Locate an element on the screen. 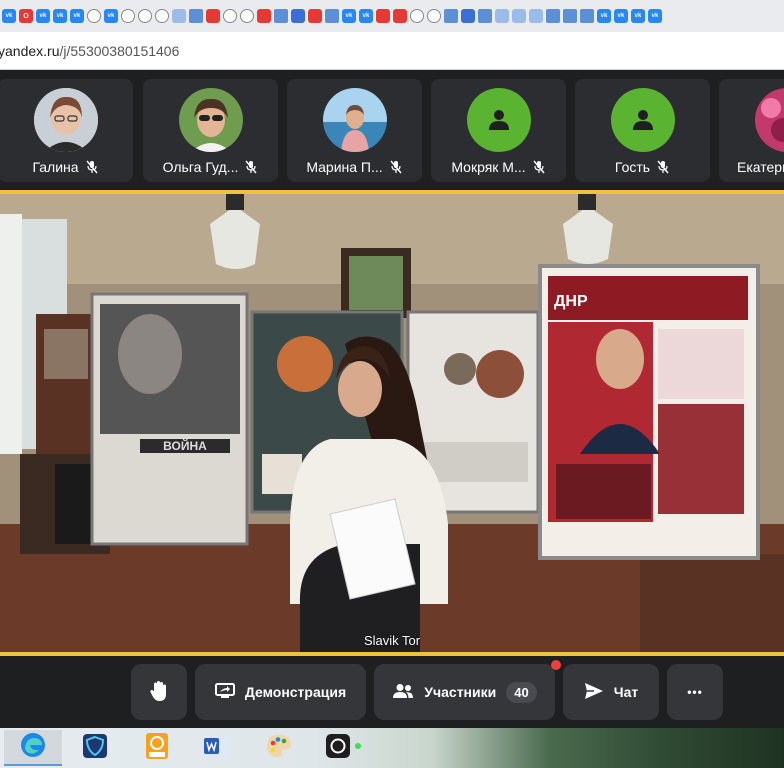  url-text: yandex.ru/j/55300380151406 is located at coordinates (89, 51).